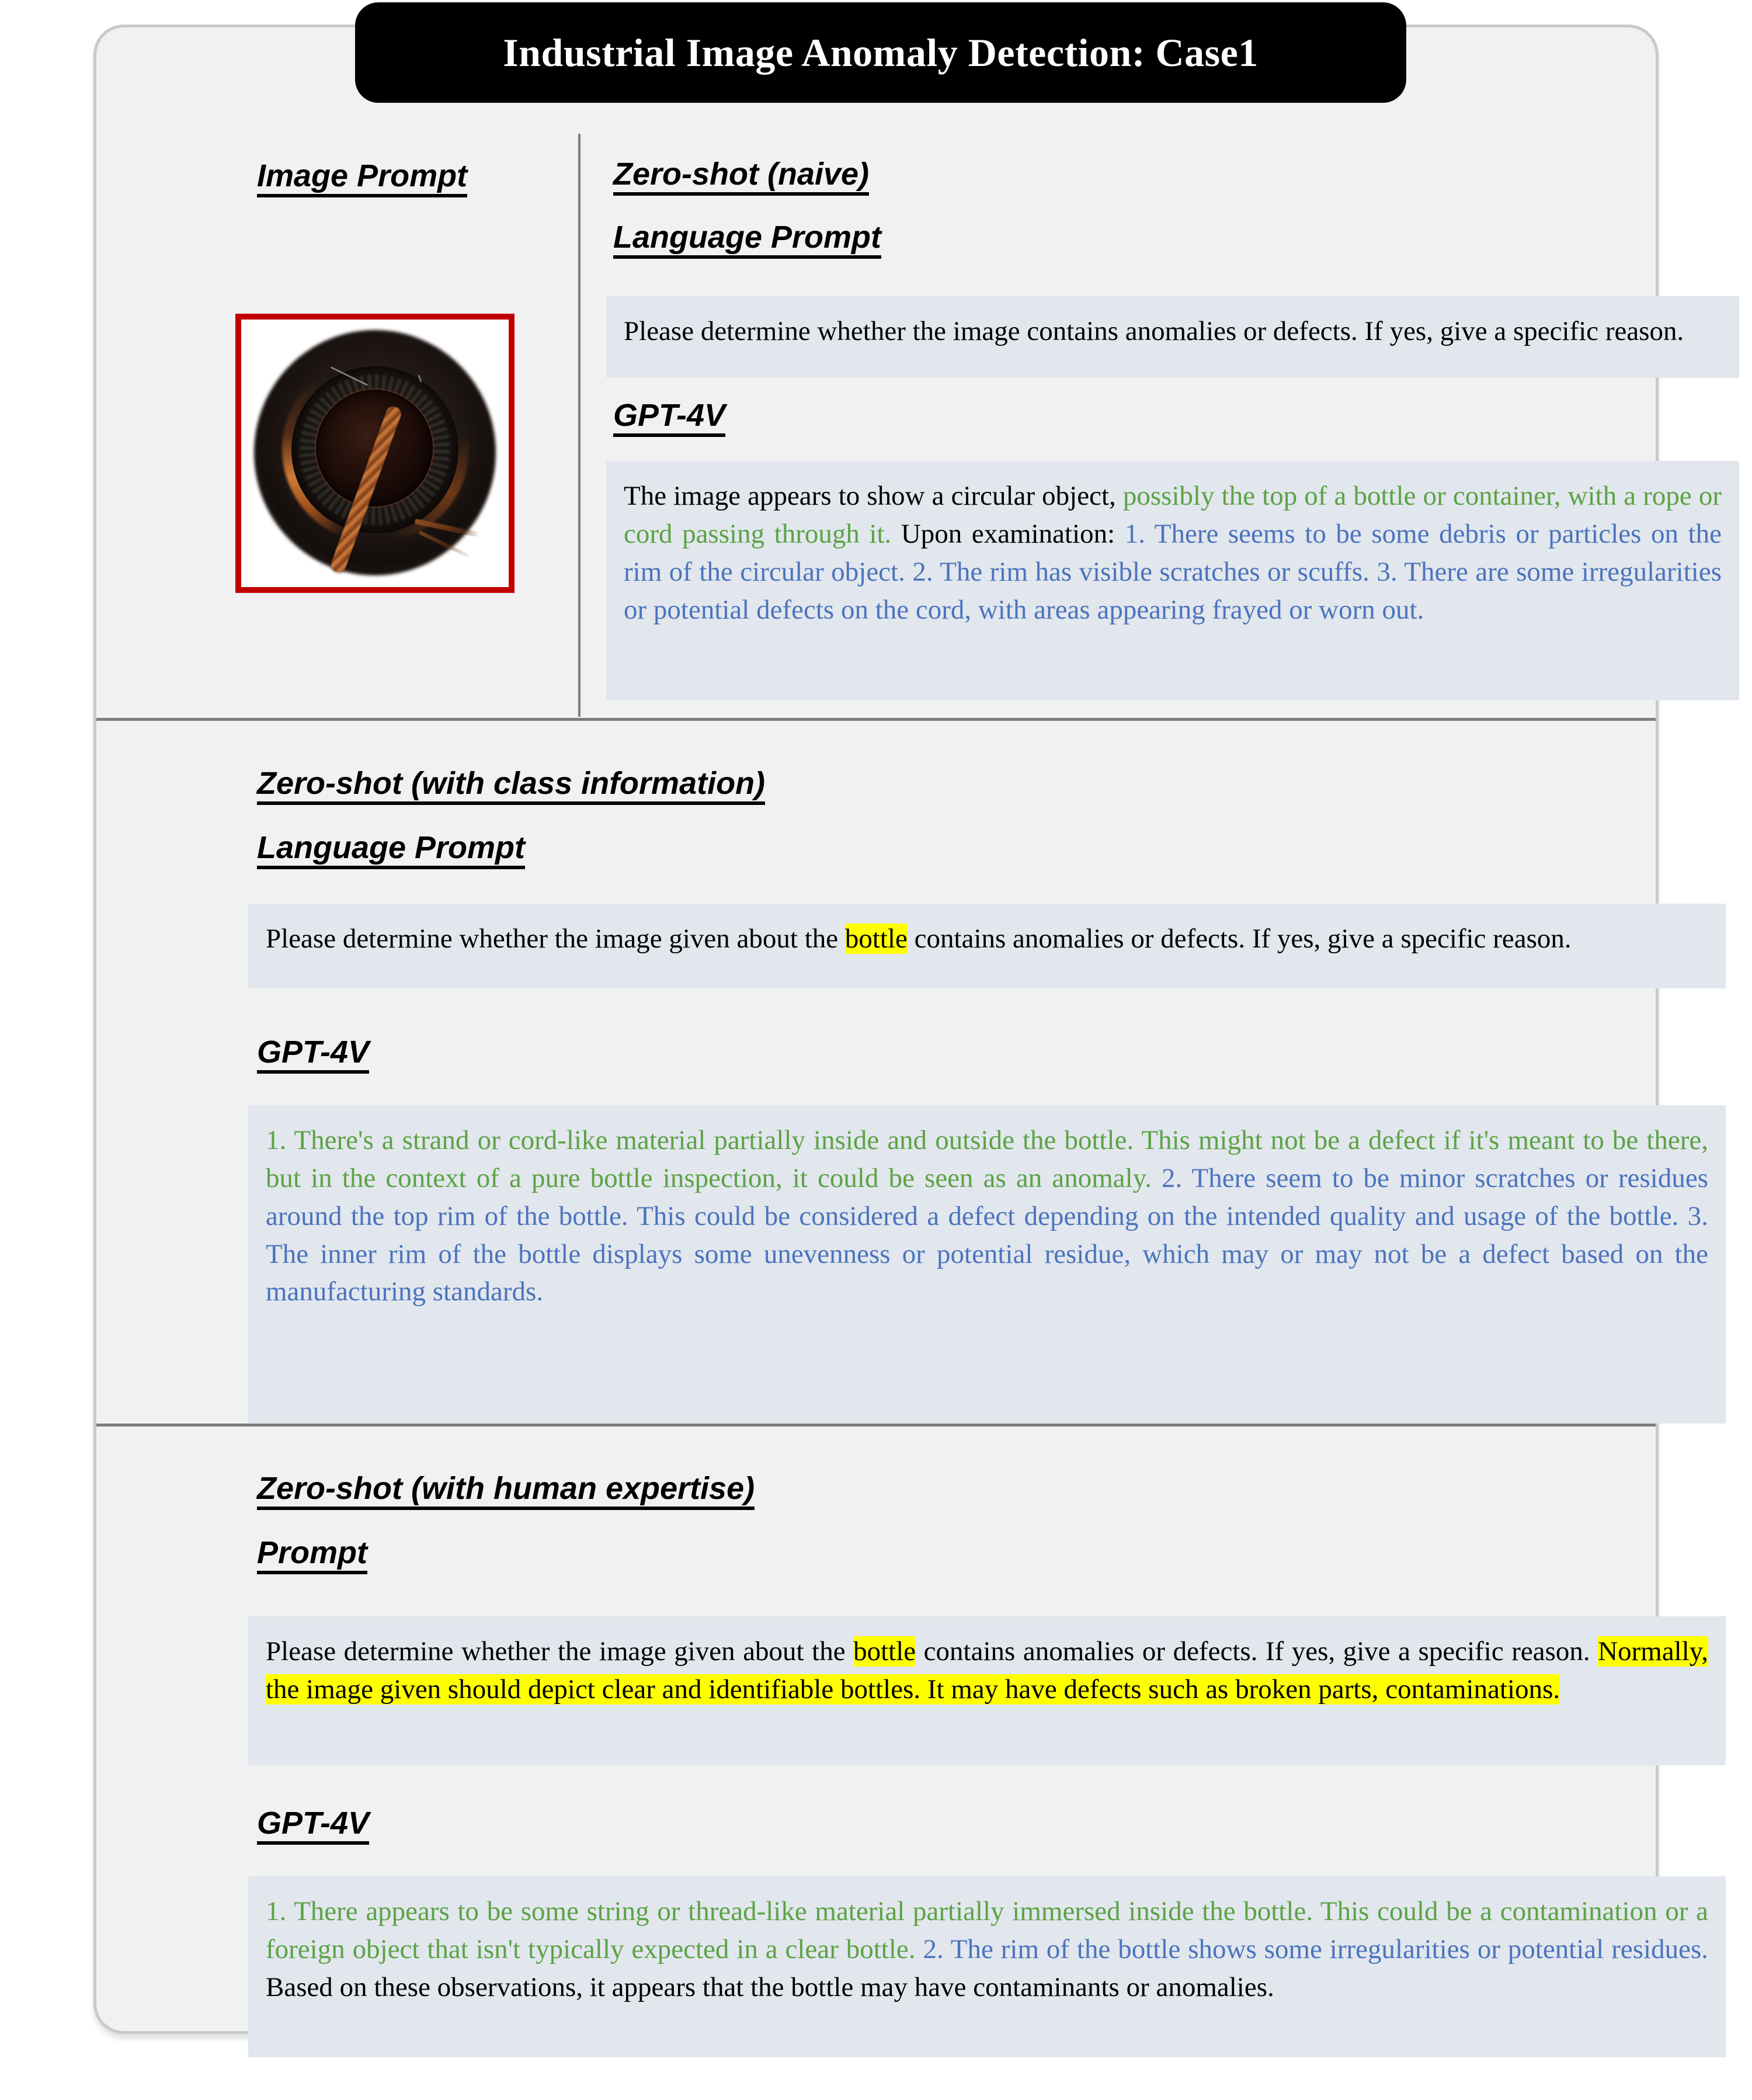  I want to click on classinfo-model-heading: GPT-4V, so click(313, 1054).